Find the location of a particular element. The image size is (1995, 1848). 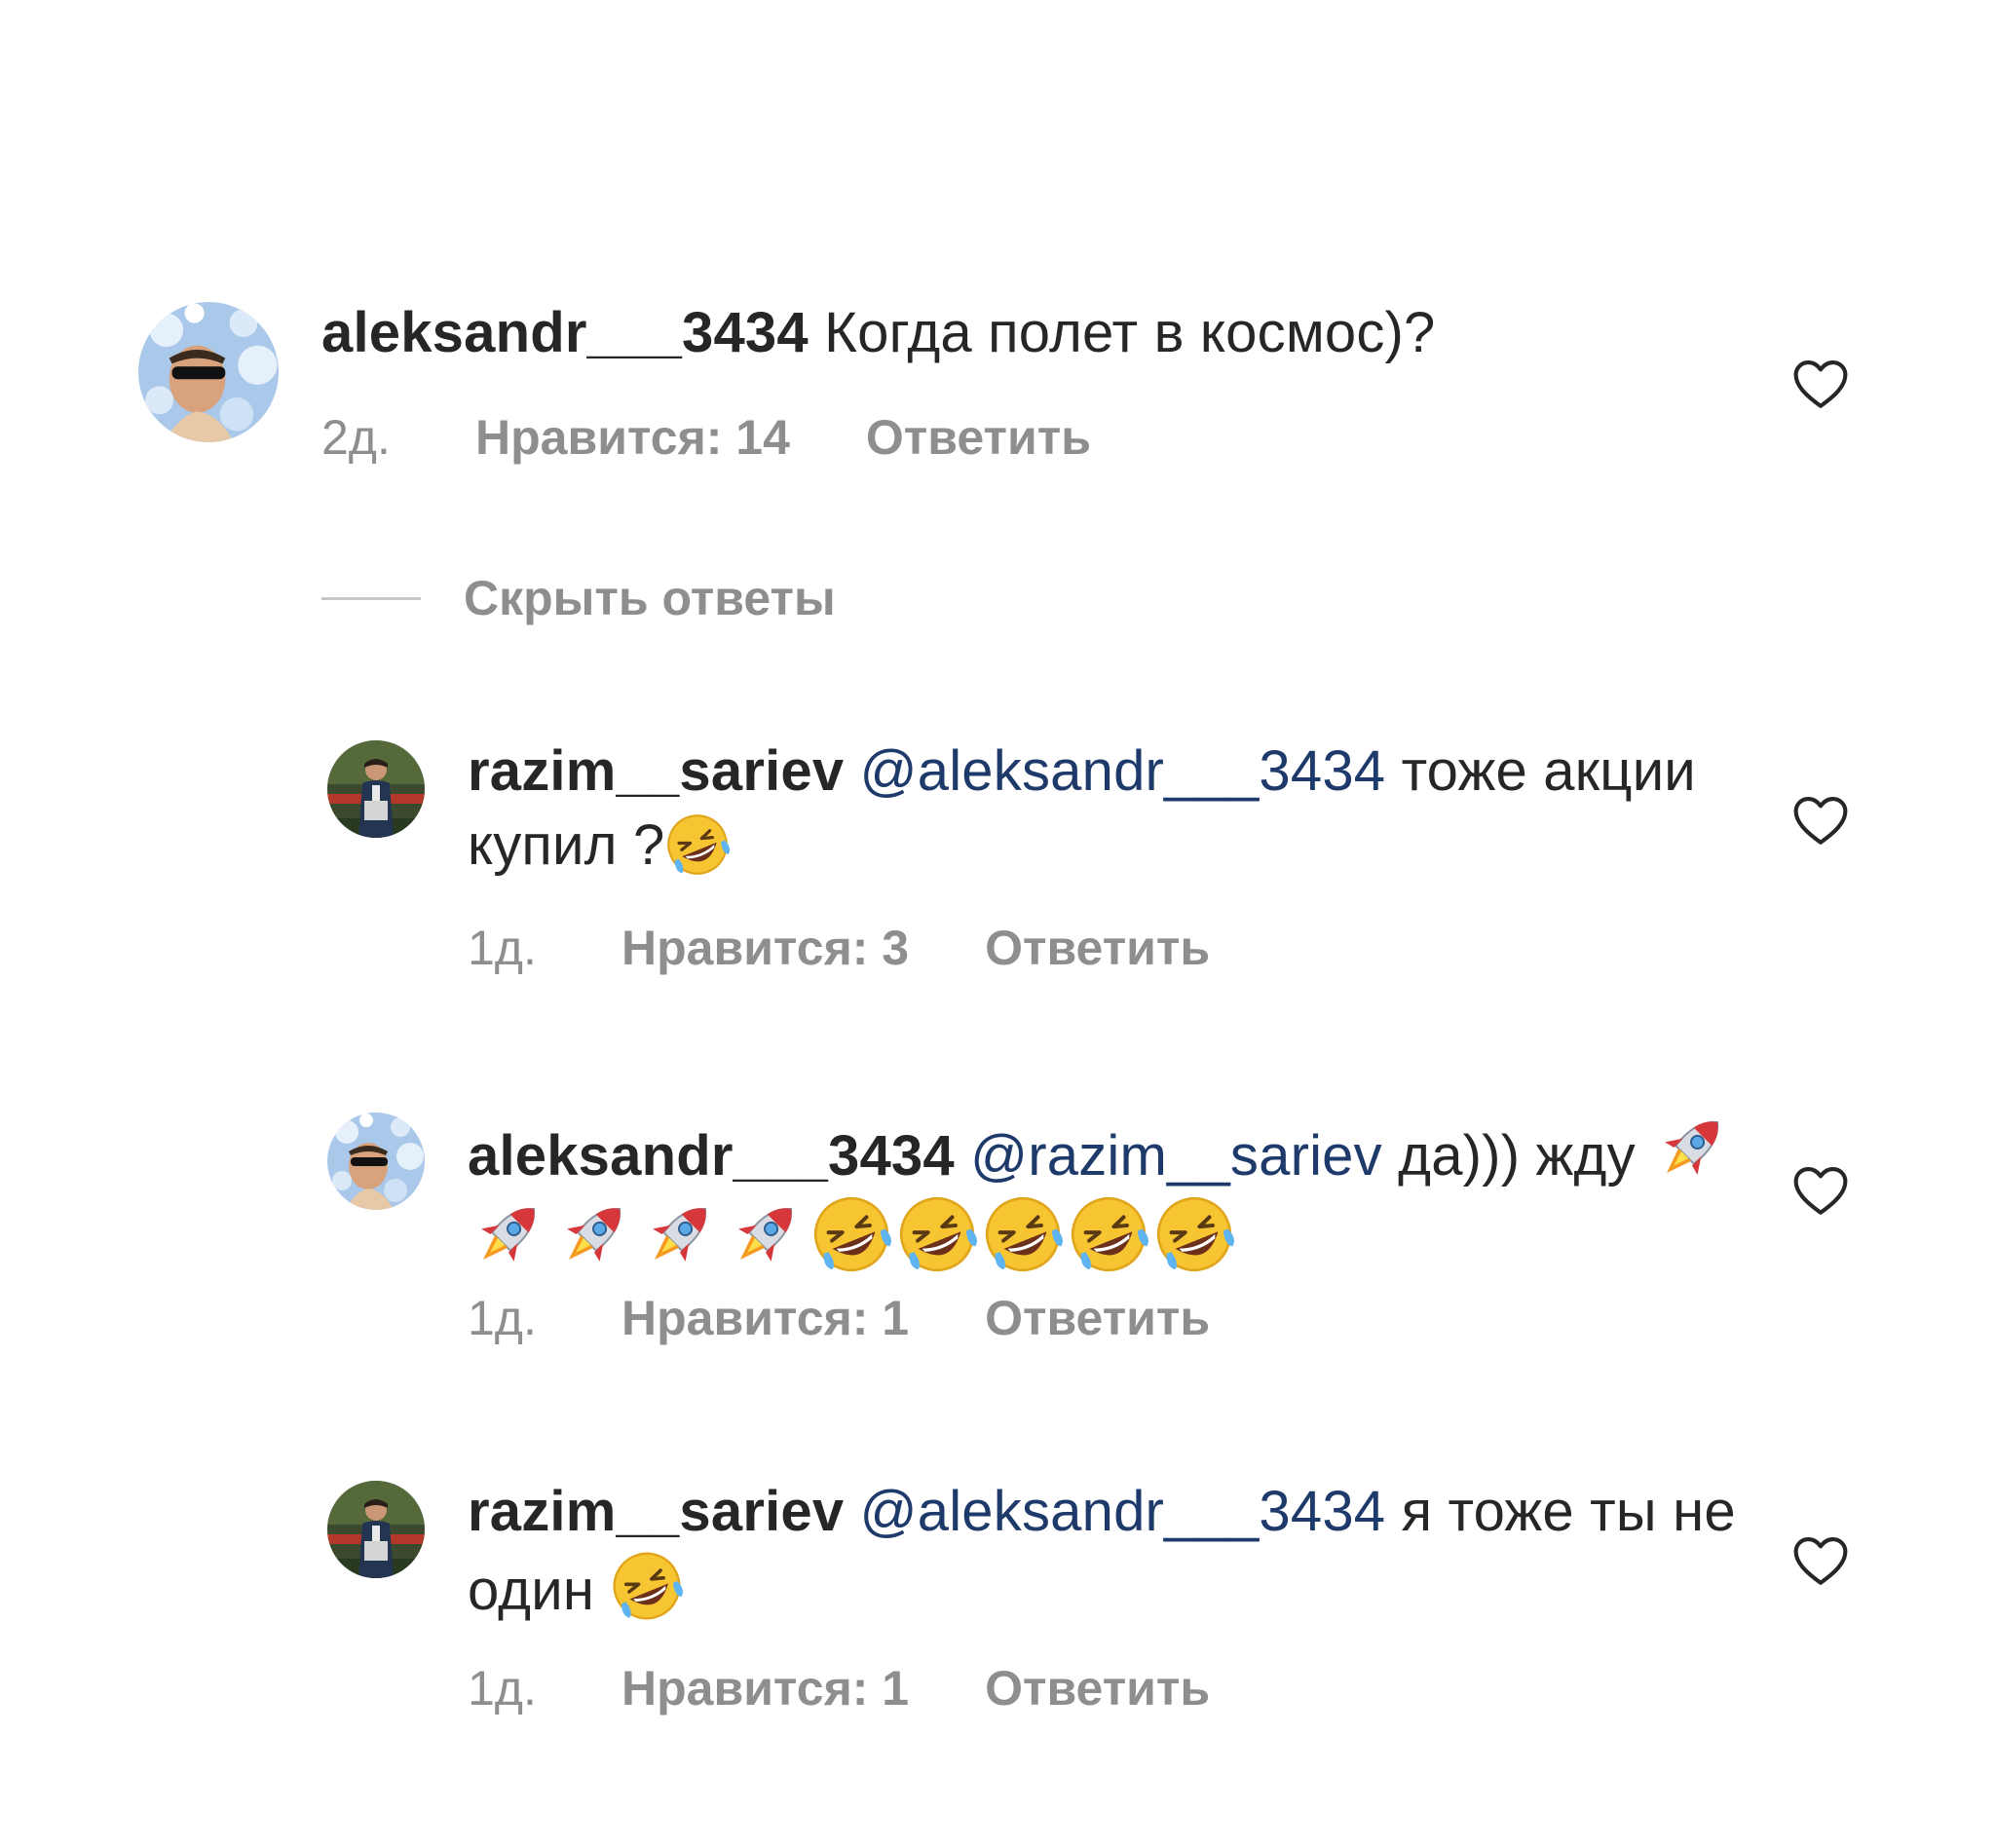

comment-mention: @razim__sariev is located at coordinates (1176, 1156).